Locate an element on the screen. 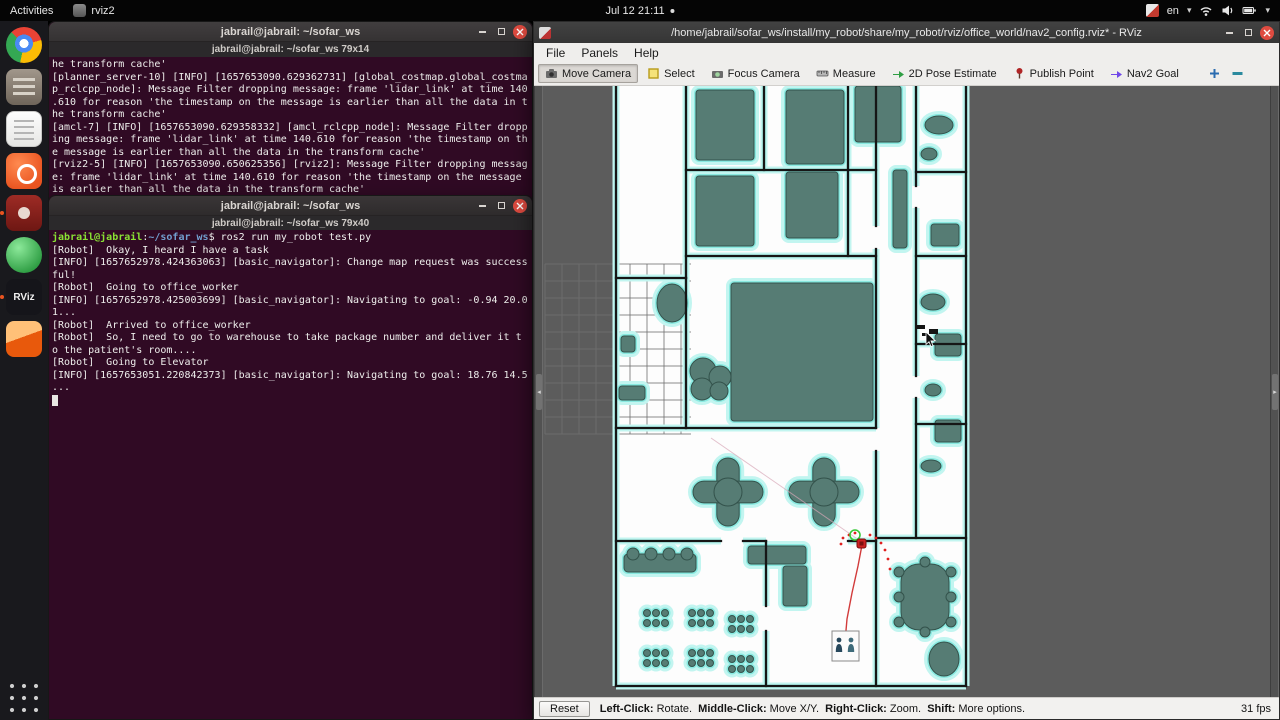 The height and width of the screenshot is (720, 1280). tool-select: Select is located at coordinates (671, 73).